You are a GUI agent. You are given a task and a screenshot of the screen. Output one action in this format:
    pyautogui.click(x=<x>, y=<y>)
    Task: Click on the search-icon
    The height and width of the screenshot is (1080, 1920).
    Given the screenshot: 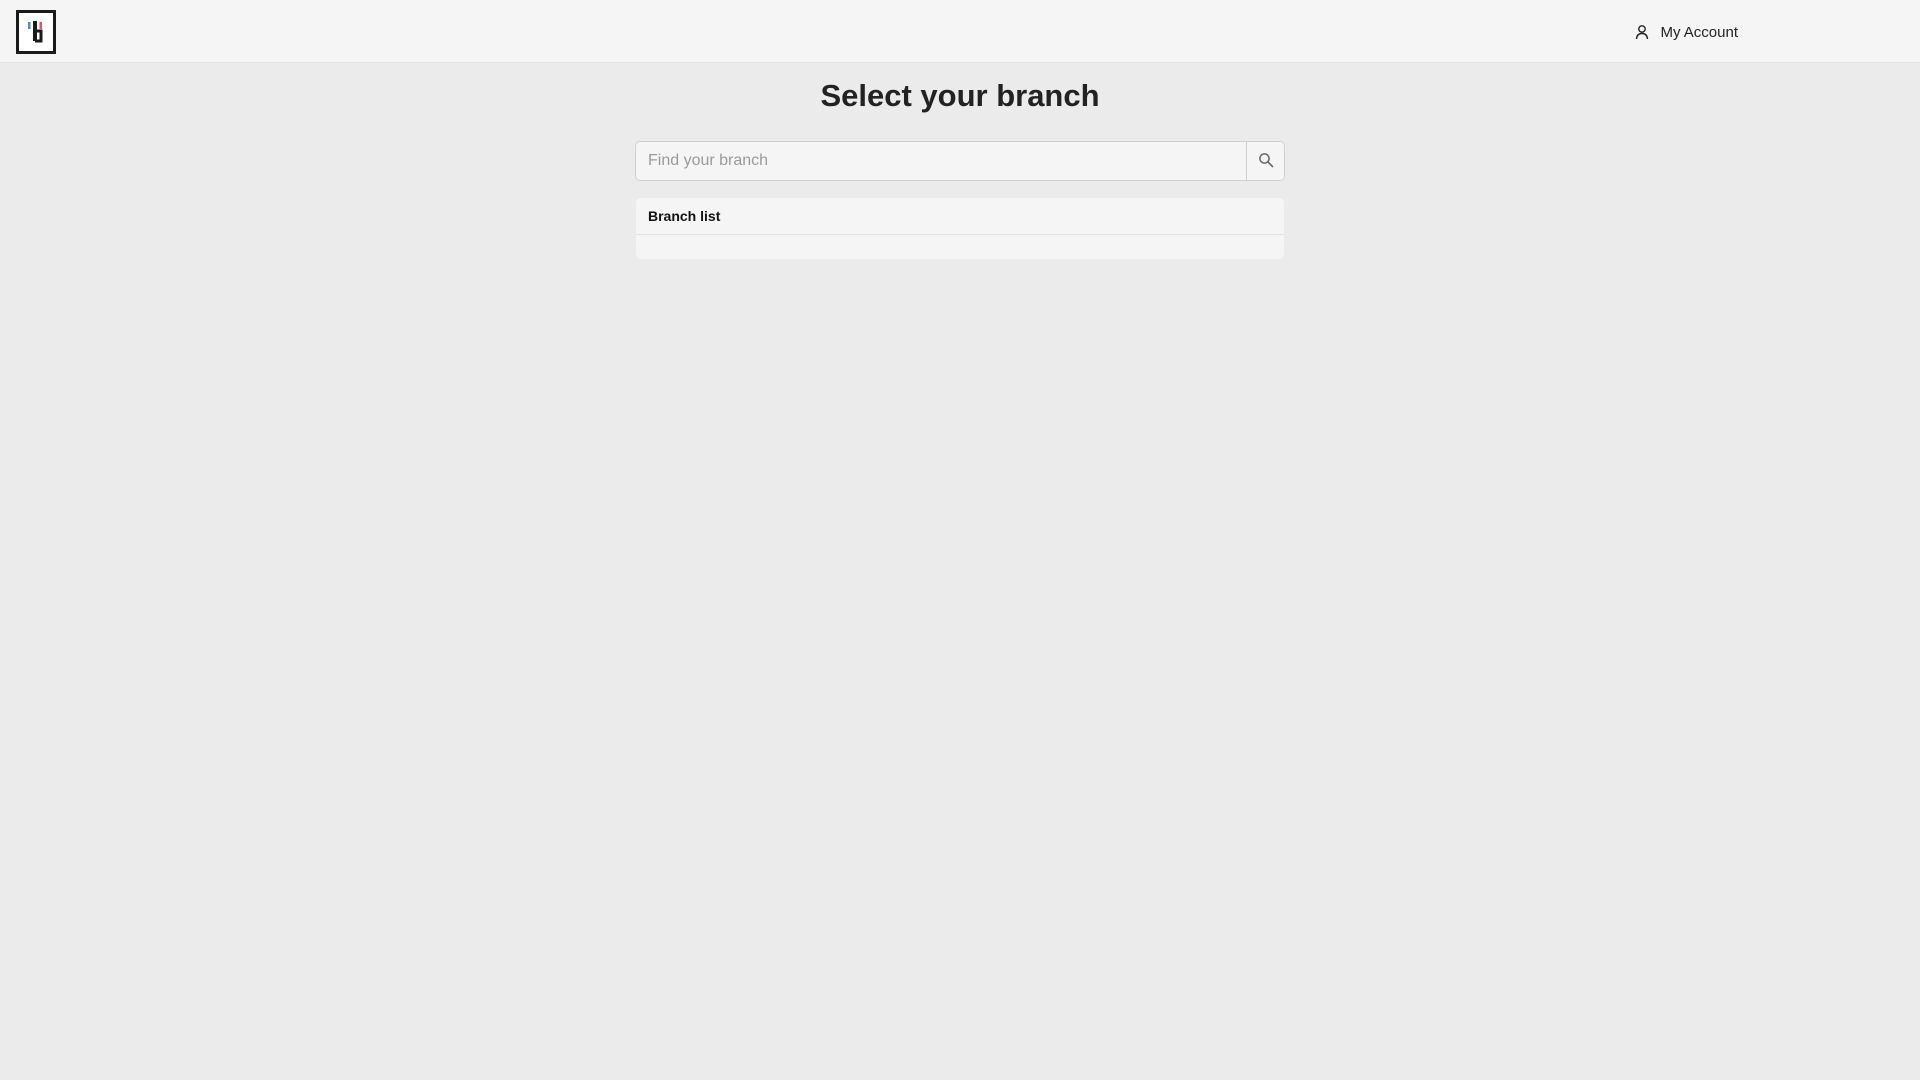 What is the action you would take?
    pyautogui.click(x=1266, y=161)
    